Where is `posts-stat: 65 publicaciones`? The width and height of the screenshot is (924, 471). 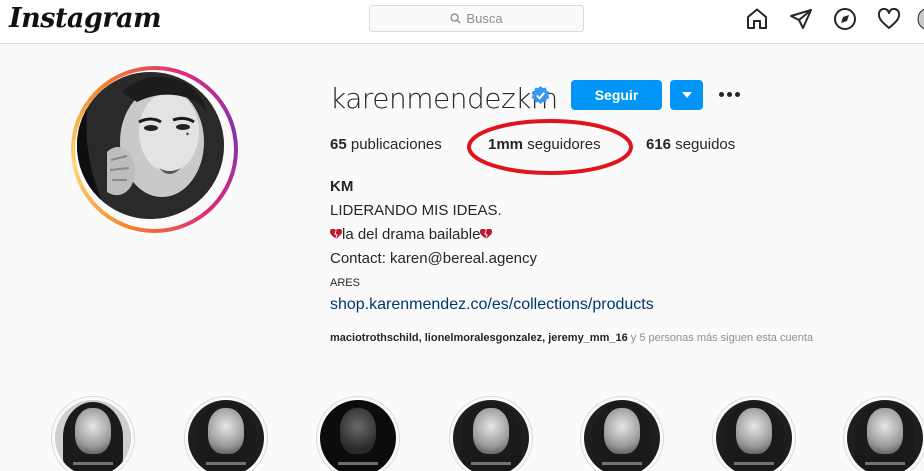
posts-stat: 65 publicaciones is located at coordinates (386, 144).